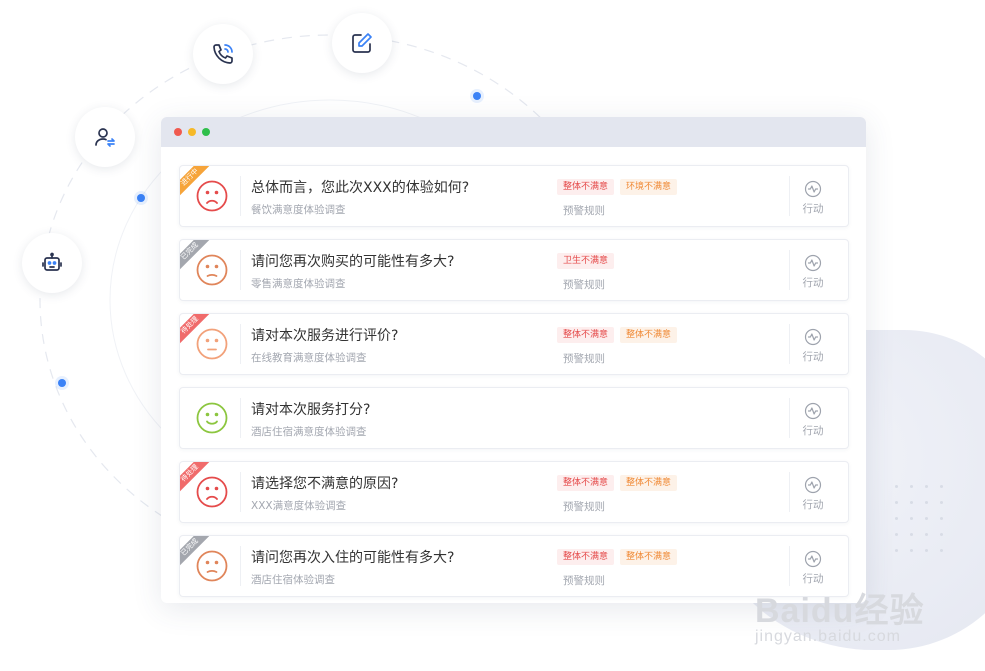 This screenshot has height=671, width=985. Describe the element at coordinates (360, 188) in the screenshot. I see `question-title: 总体而言，您此次XXX的体验如何?` at that location.